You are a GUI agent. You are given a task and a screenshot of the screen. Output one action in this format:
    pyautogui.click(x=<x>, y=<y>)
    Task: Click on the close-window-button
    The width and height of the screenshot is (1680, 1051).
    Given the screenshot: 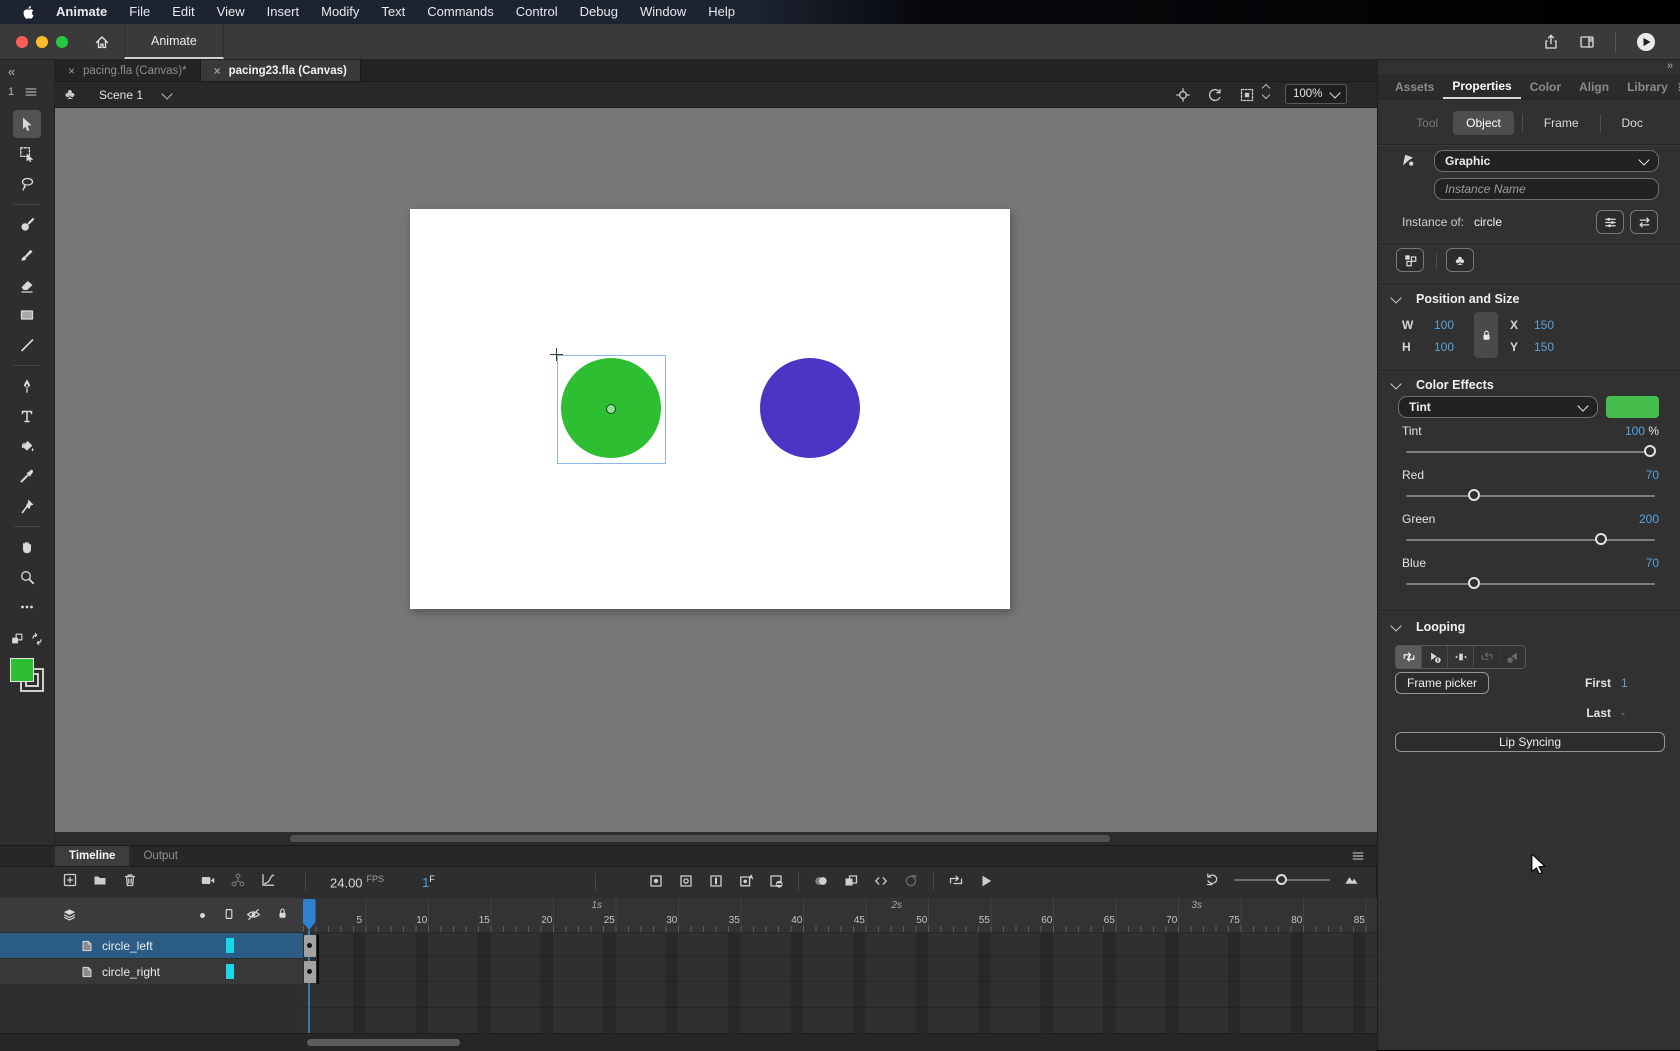 What is the action you would take?
    pyautogui.click(x=22, y=41)
    